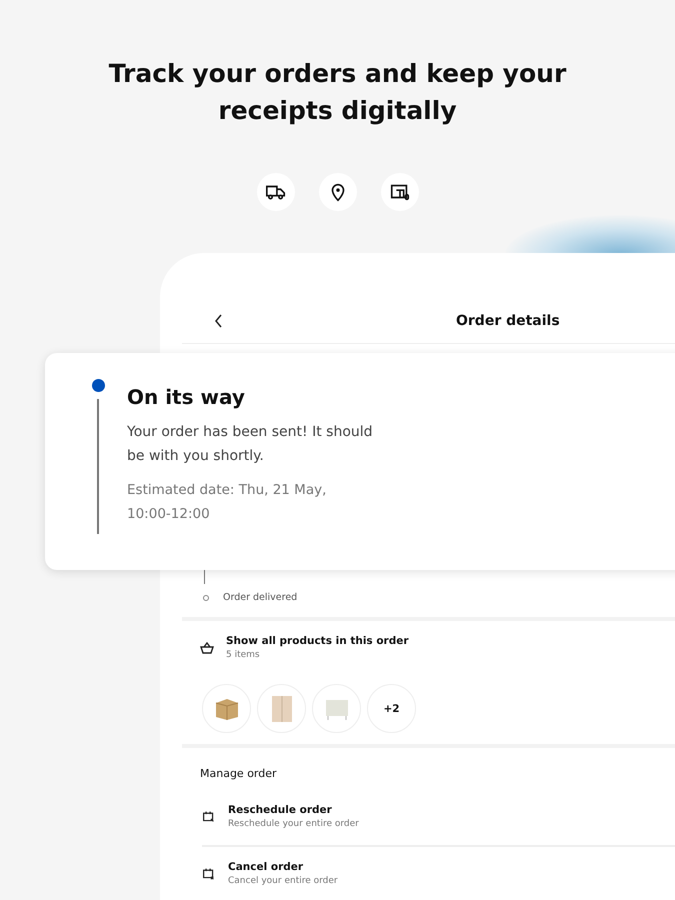  What do you see at coordinates (438, 868) in the screenshot?
I see `manage-action: Cancel order Cancel your entire order` at bounding box center [438, 868].